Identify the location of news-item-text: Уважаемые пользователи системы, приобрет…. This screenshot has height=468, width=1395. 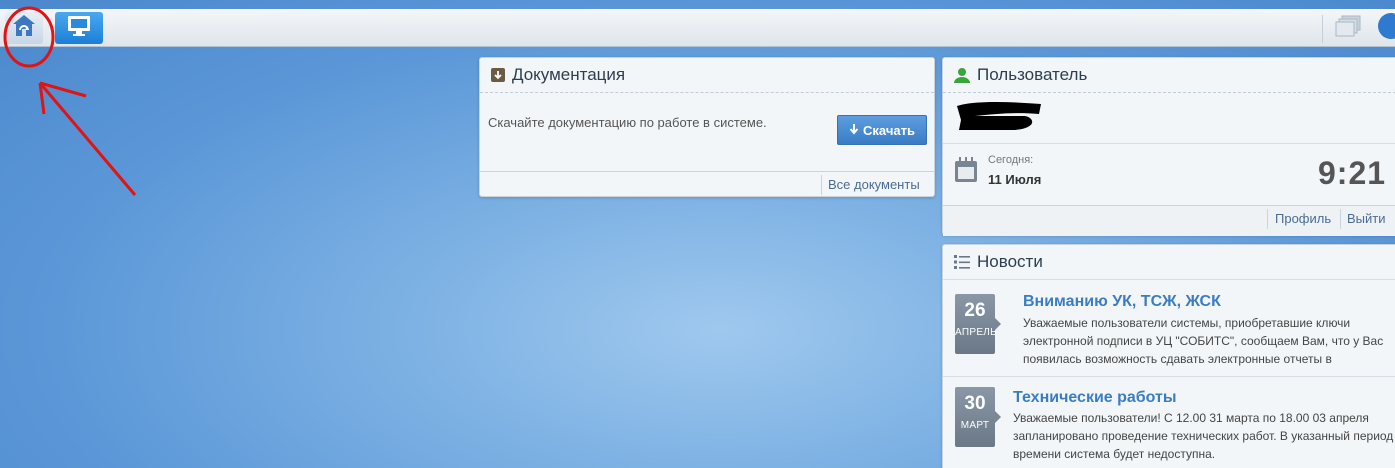
(1203, 341).